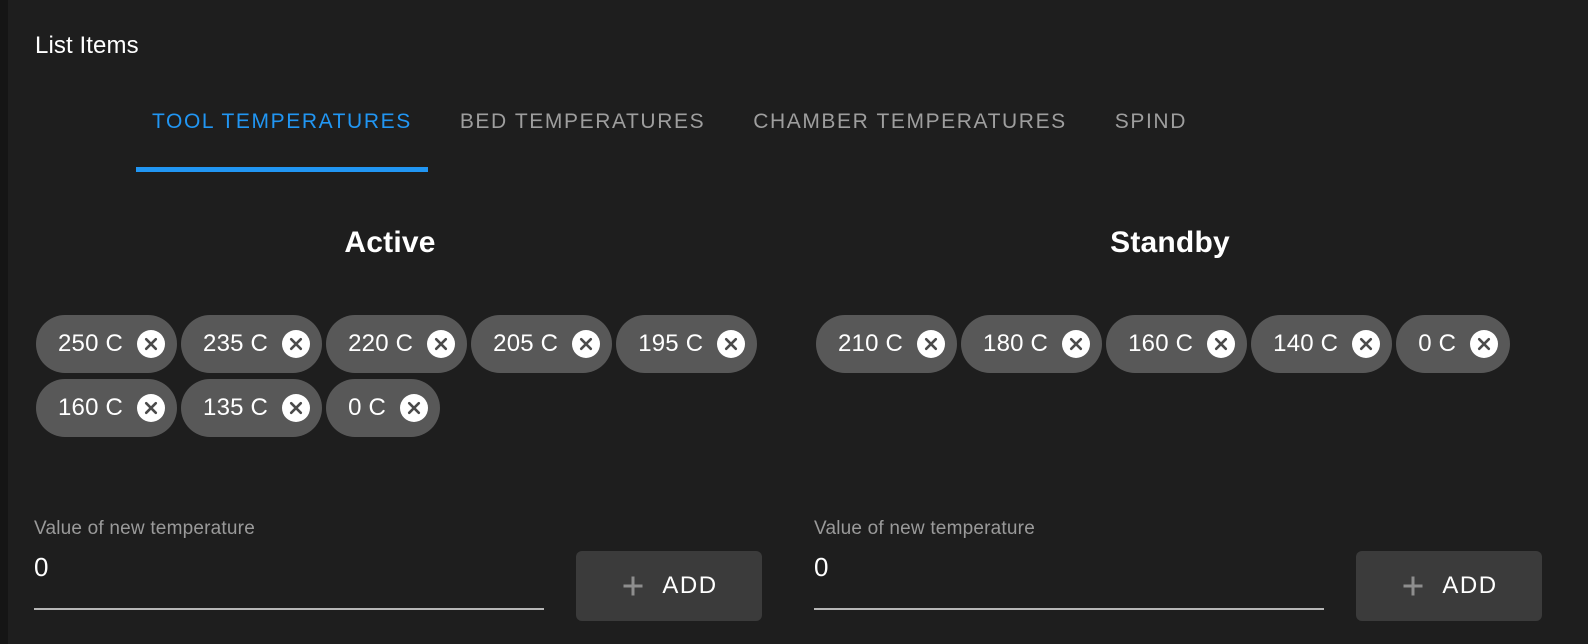 Image resolution: width=1588 pixels, height=644 pixels. I want to click on chip-label: 210 C, so click(871, 343).